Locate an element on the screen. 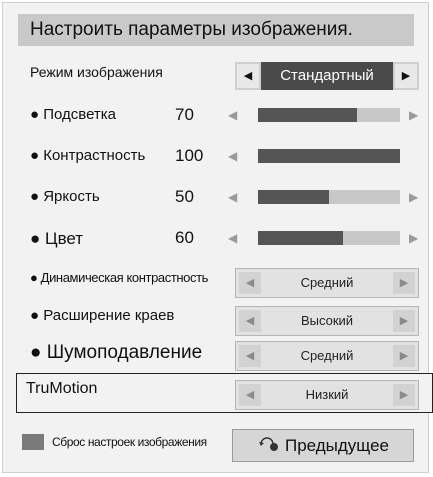 The image size is (433, 477). option-label-edge-enhancement: ● Расширение краев is located at coordinates (102, 315).